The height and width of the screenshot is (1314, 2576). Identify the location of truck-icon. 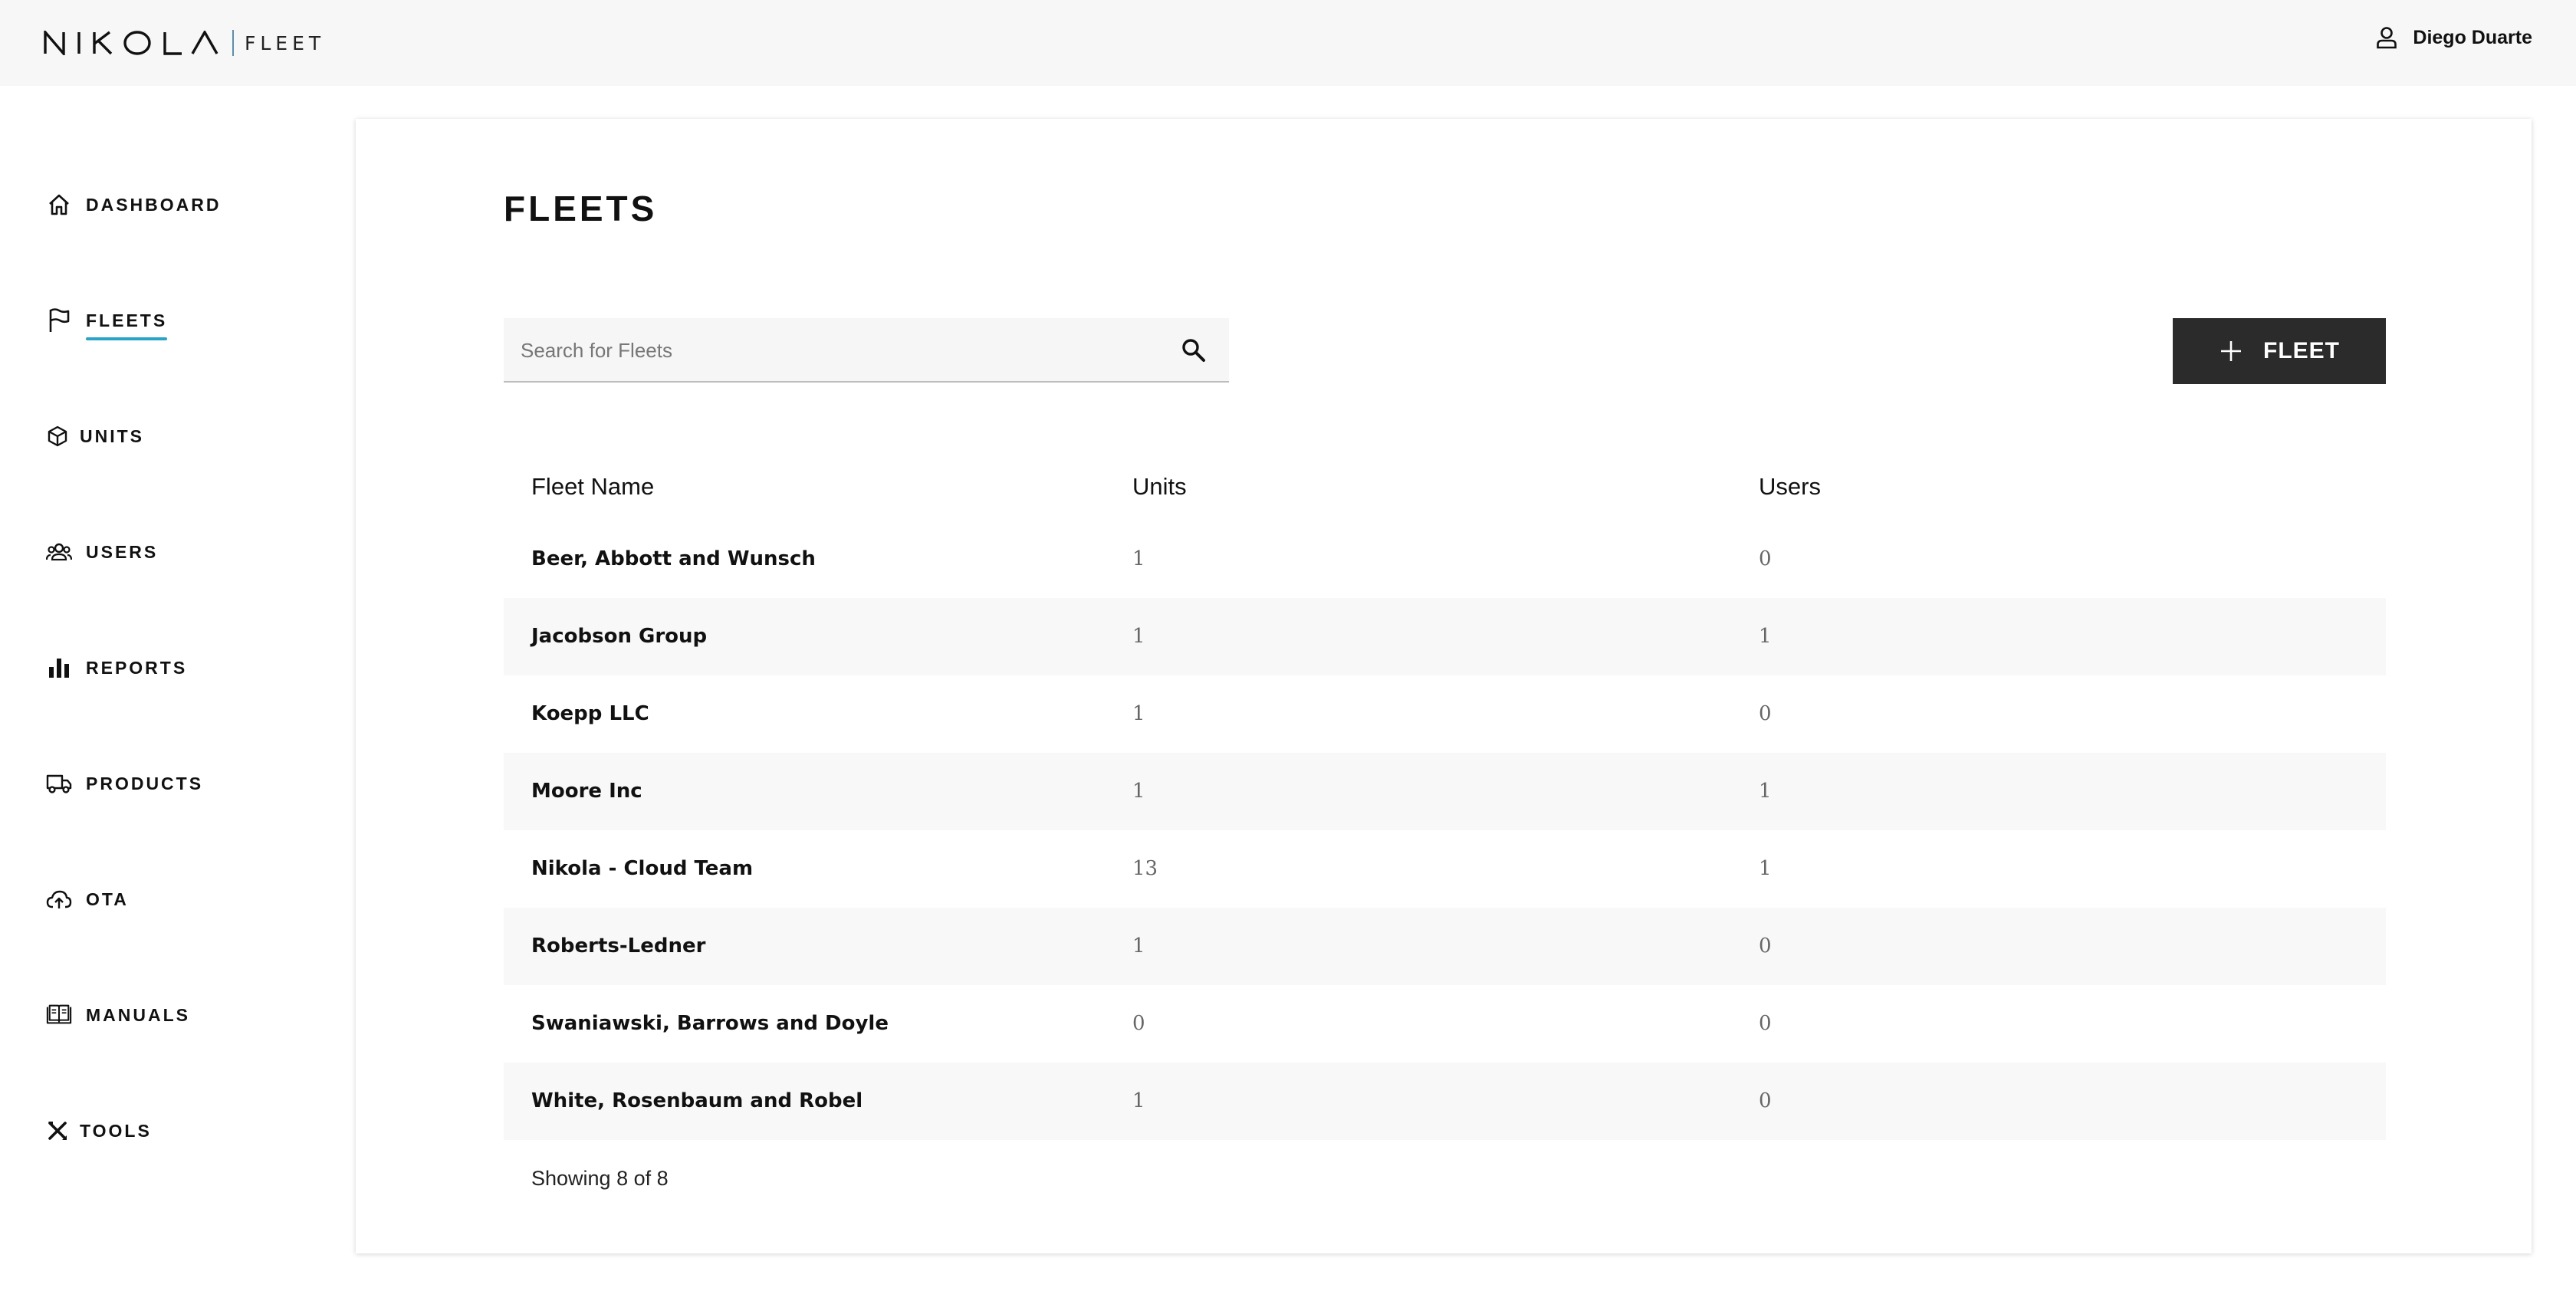
(59, 783).